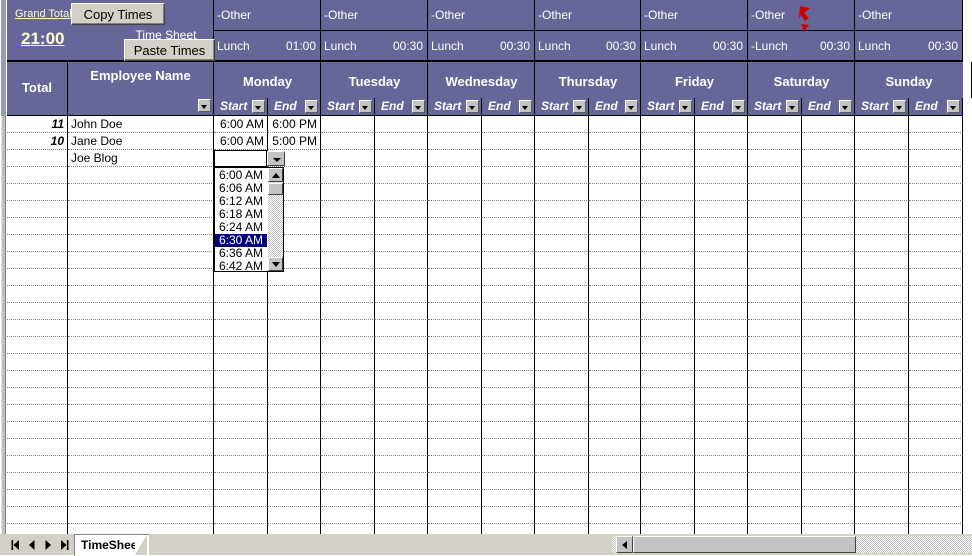 This screenshot has height=556, width=972. I want to click on cell-r12-c6, so click(508, 311).